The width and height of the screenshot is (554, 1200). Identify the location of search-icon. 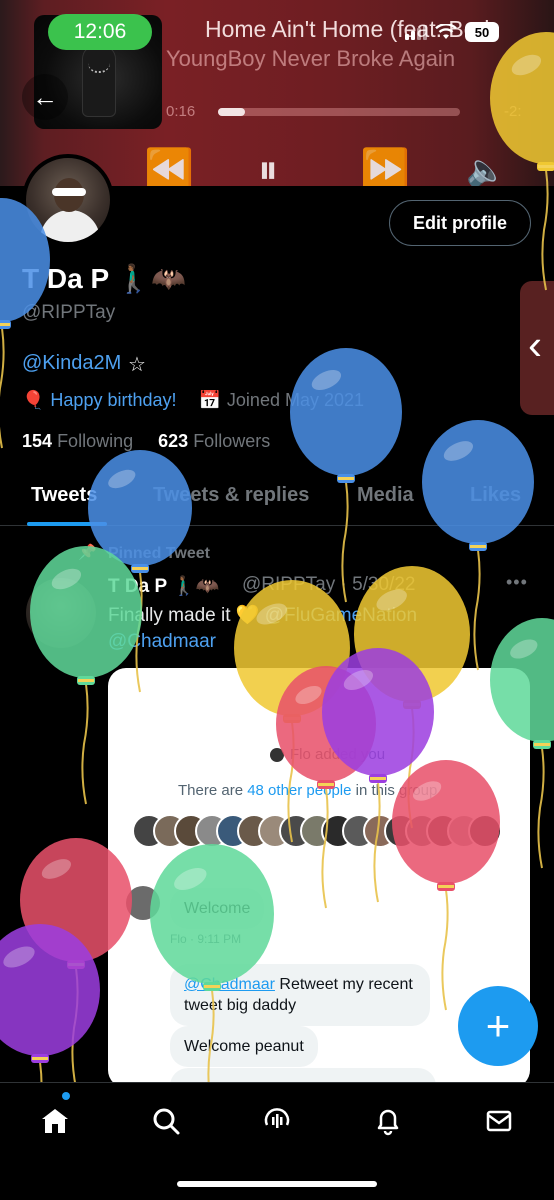
(166, 1121).